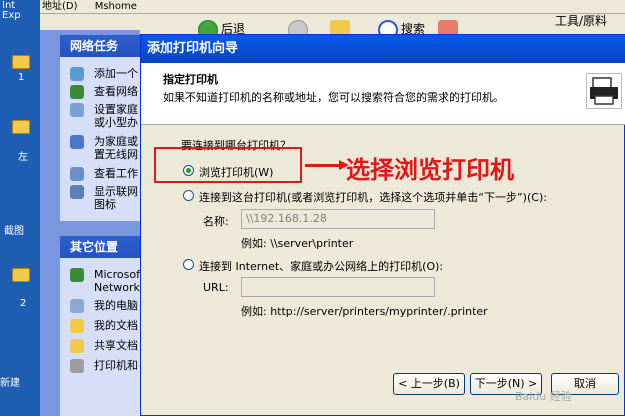  I want to click on internet-printer-radio, so click(188, 264).